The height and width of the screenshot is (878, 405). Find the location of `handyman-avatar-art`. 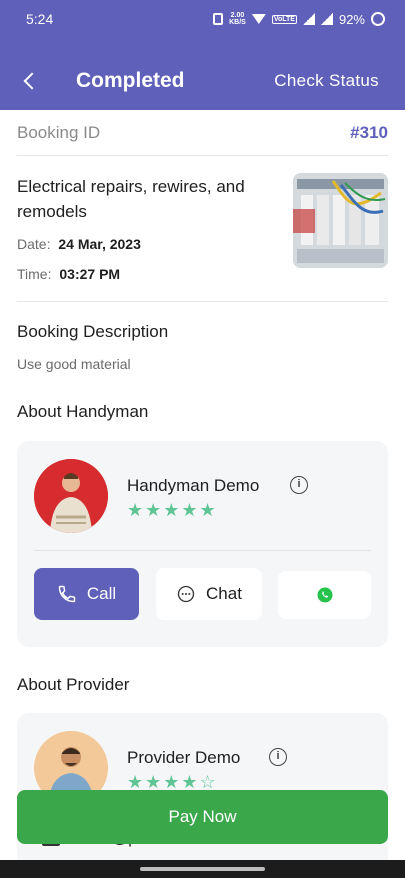

handyman-avatar-art is located at coordinates (71, 496).